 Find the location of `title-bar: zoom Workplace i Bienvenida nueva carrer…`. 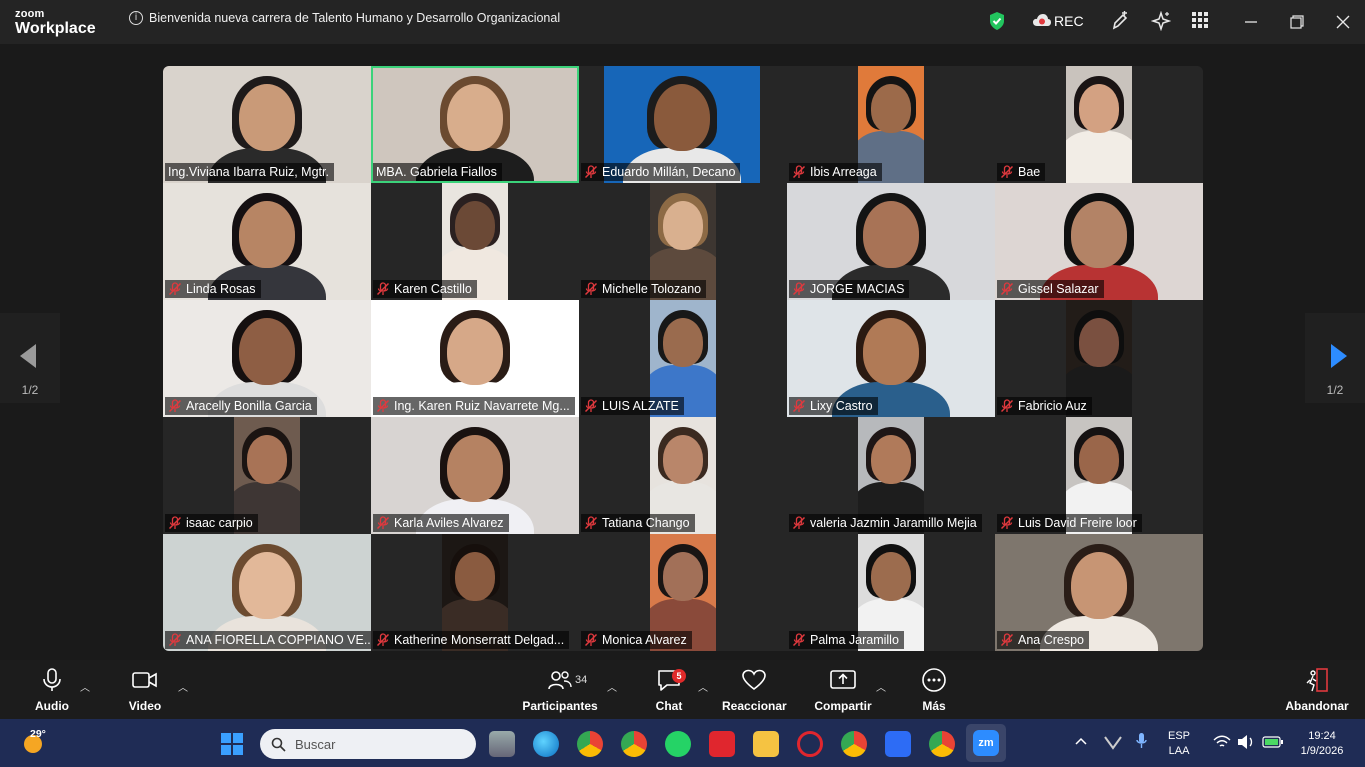

title-bar: zoom Workplace i Bienvenida nueva carrer… is located at coordinates (682, 22).